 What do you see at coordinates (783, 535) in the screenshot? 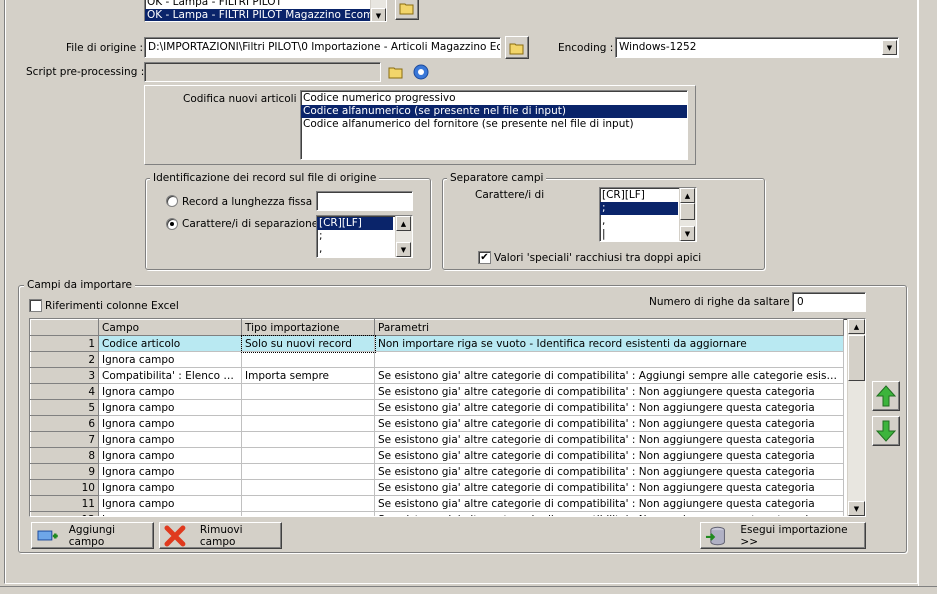
I see `run-import-button: Esegui importazione >>` at bounding box center [783, 535].